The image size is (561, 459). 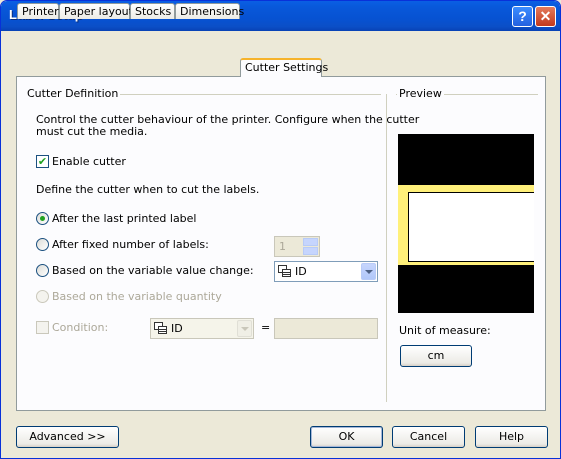 I want to click on condition-variable-dropdown: ID, so click(x=202, y=328).